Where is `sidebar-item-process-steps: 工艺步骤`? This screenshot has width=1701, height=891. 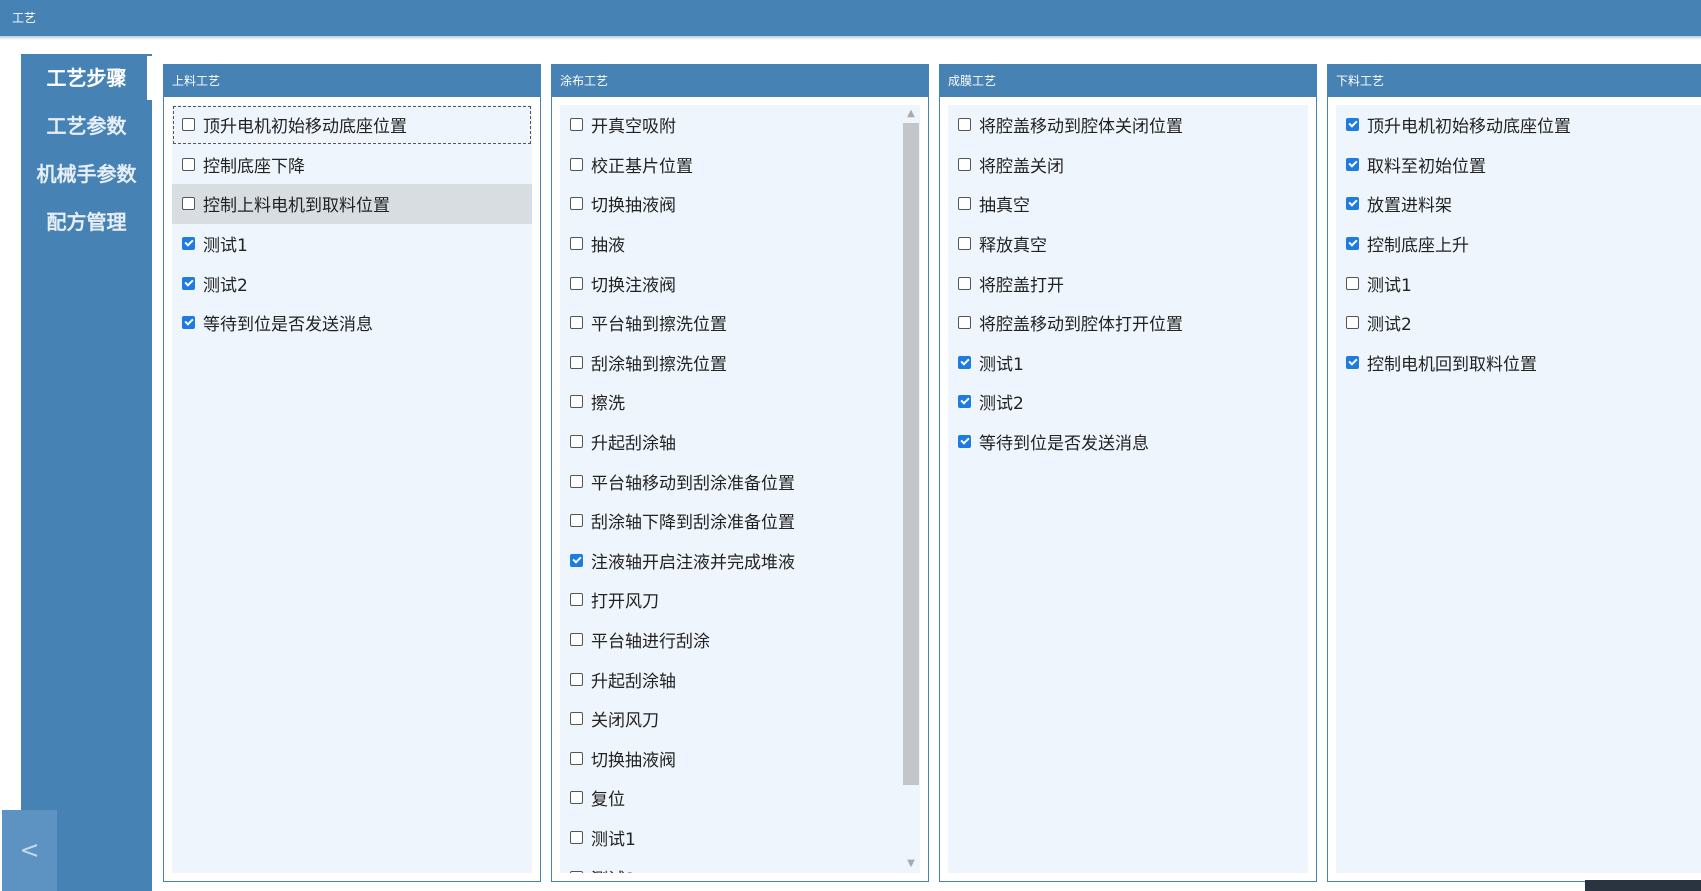 sidebar-item-process-steps: 工艺步骤 is located at coordinates (86, 78).